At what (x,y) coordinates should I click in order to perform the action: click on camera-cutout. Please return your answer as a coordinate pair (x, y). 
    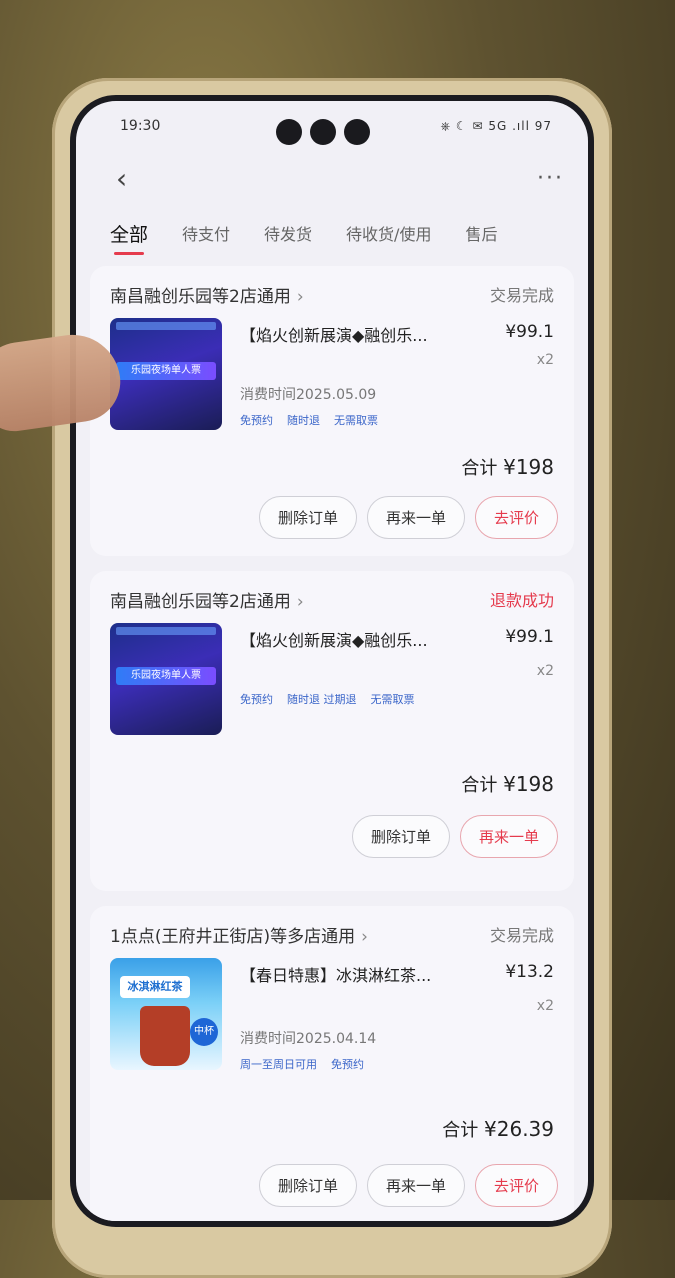
    Looking at the image, I should click on (323, 132).